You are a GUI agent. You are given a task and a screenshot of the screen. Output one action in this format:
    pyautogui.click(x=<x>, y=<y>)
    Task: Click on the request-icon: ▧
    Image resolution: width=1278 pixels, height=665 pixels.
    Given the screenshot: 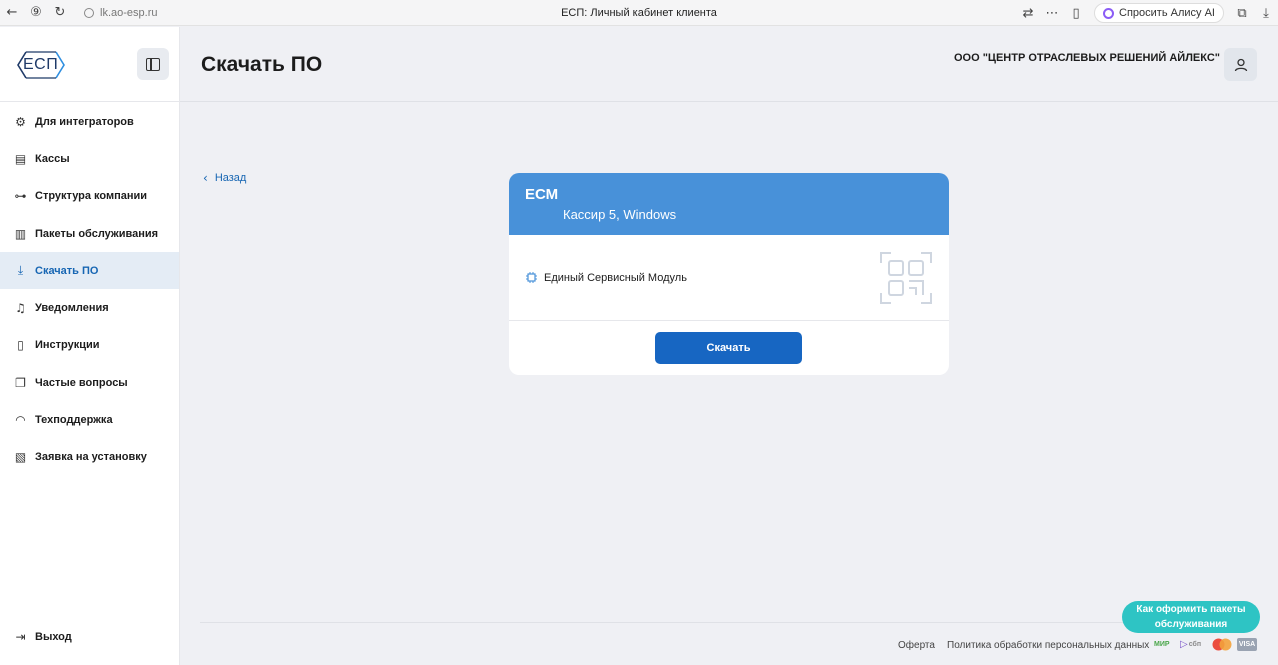 What is the action you would take?
    pyautogui.click(x=20, y=457)
    